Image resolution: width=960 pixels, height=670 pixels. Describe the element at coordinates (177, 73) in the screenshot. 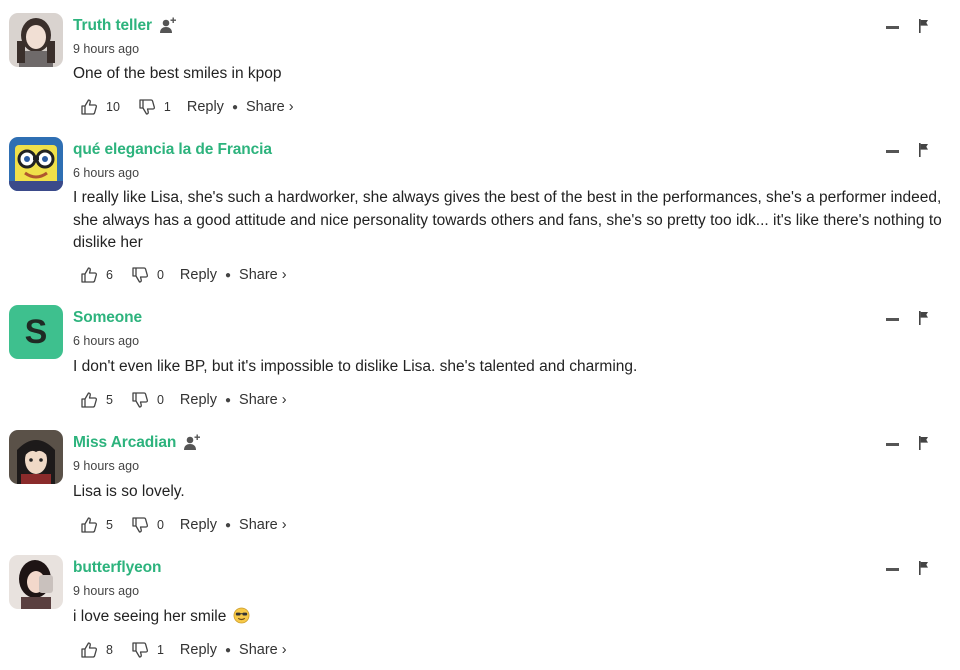

I see `comment-text: One of the best smiles in kpop` at that location.